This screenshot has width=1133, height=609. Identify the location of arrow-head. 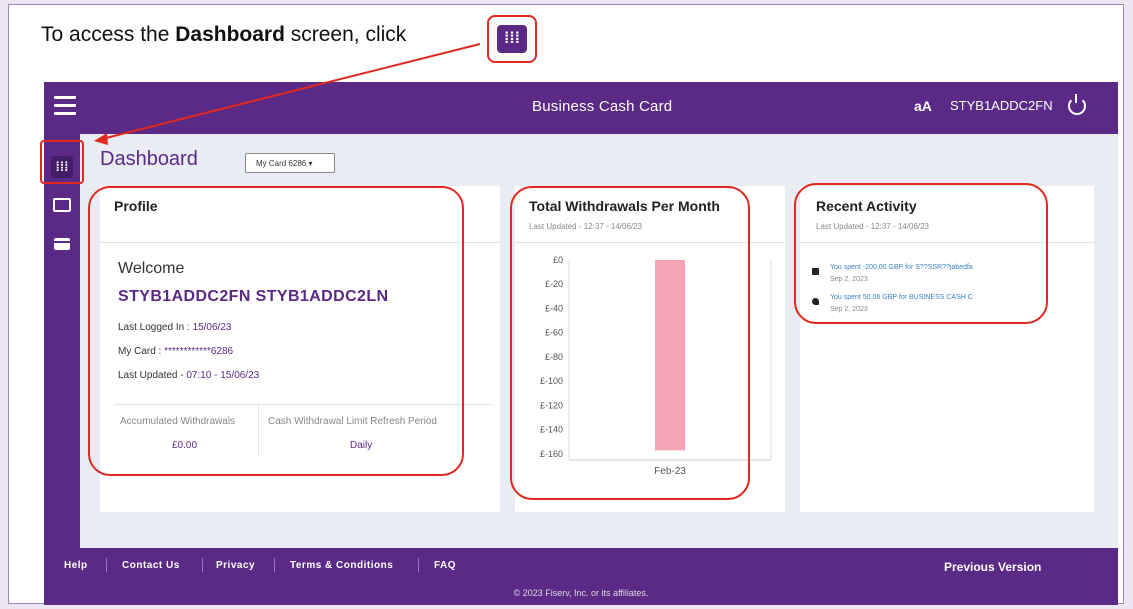
(101, 139).